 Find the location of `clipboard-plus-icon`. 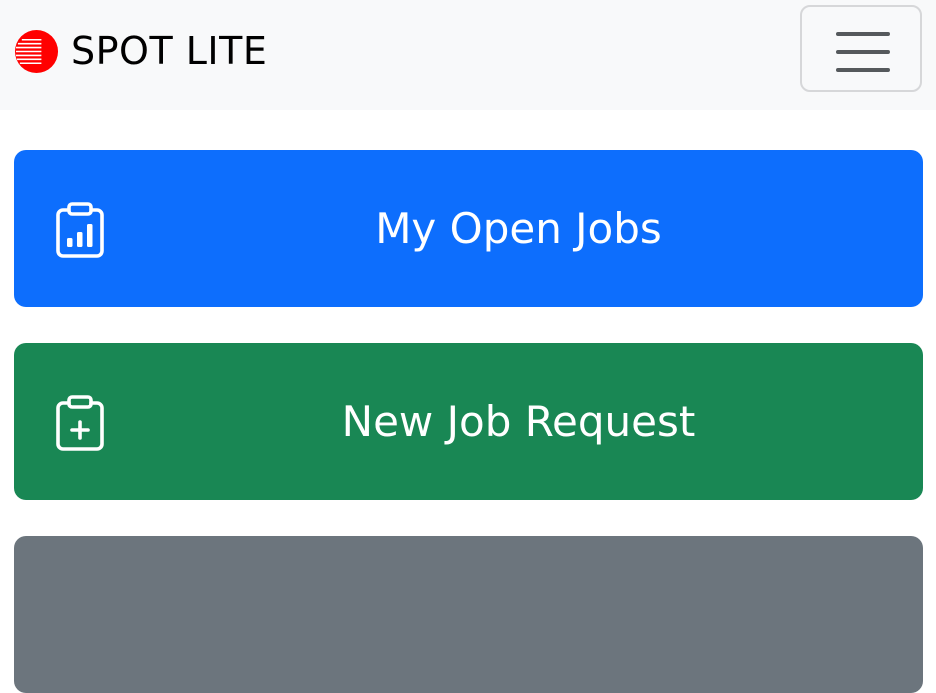

clipboard-plus-icon is located at coordinates (80, 423).